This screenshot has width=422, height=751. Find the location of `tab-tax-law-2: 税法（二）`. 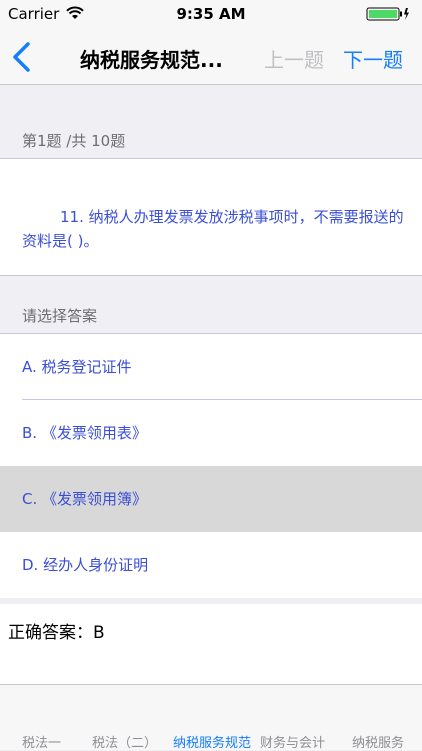

tab-tax-law-2: 税法（二） is located at coordinates (124, 741).